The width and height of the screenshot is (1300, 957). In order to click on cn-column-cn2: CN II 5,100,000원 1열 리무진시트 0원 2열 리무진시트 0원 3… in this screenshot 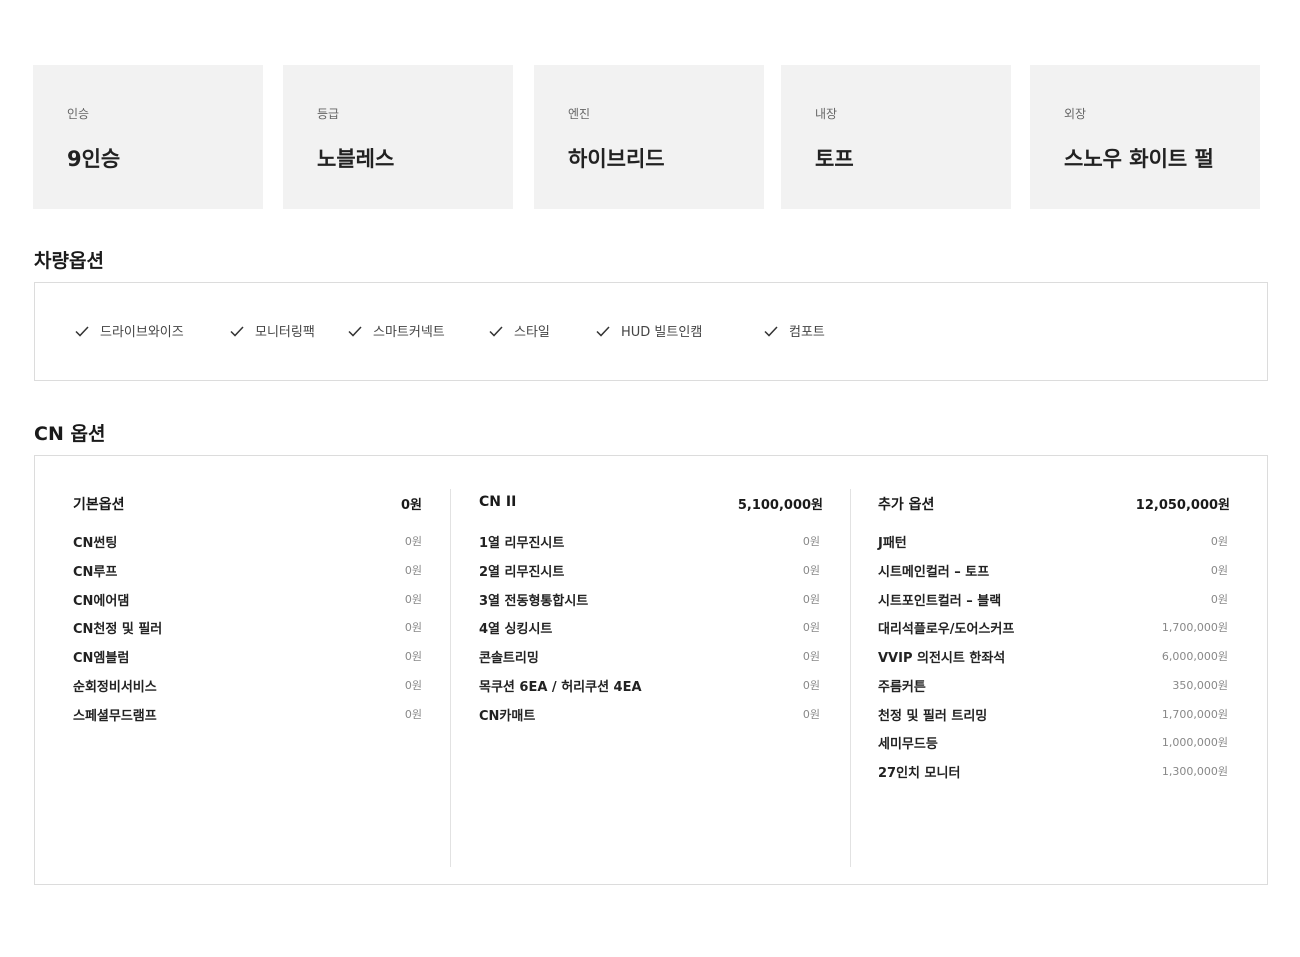, I will do `click(651, 678)`.